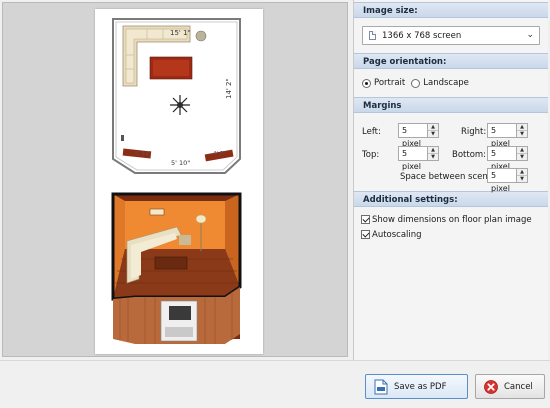 This screenshot has width=550, height=408. Describe the element at coordinates (366, 83) in the screenshot. I see `portrait-radio` at that location.